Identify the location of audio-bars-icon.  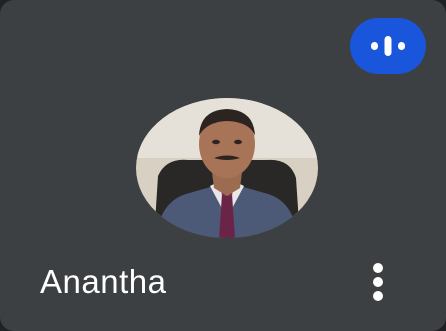
(388, 46).